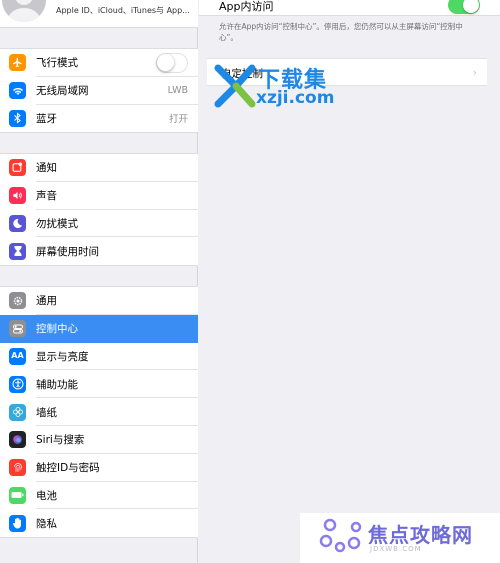  I want to click on wifi-icon, so click(17, 91).